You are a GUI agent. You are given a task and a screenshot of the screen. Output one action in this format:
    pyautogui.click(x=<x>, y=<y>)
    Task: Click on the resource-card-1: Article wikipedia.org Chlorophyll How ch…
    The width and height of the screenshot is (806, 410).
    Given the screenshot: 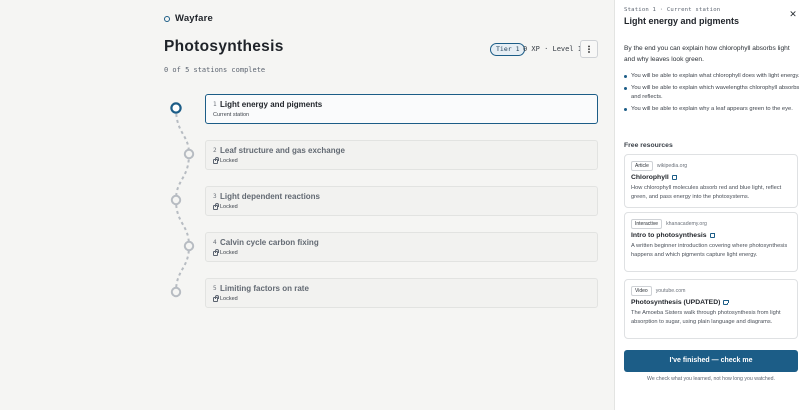 What is the action you would take?
    pyautogui.click(x=711, y=181)
    